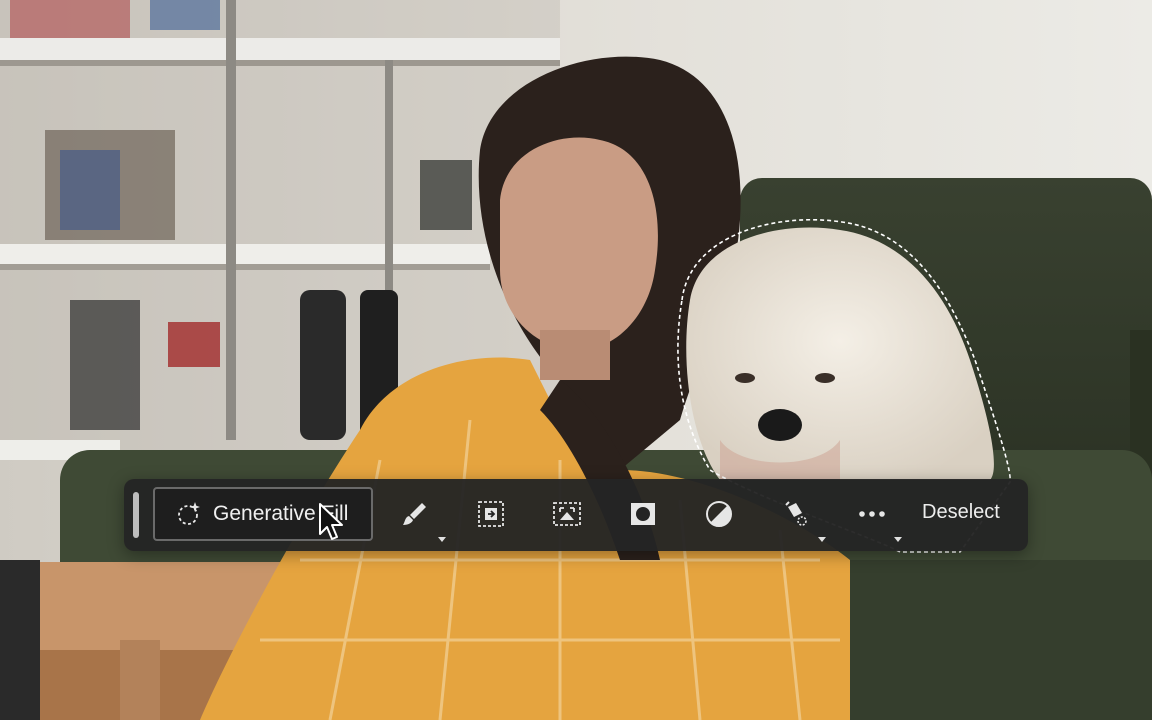 The width and height of the screenshot is (1152, 720). I want to click on mask-icon, so click(643, 514).